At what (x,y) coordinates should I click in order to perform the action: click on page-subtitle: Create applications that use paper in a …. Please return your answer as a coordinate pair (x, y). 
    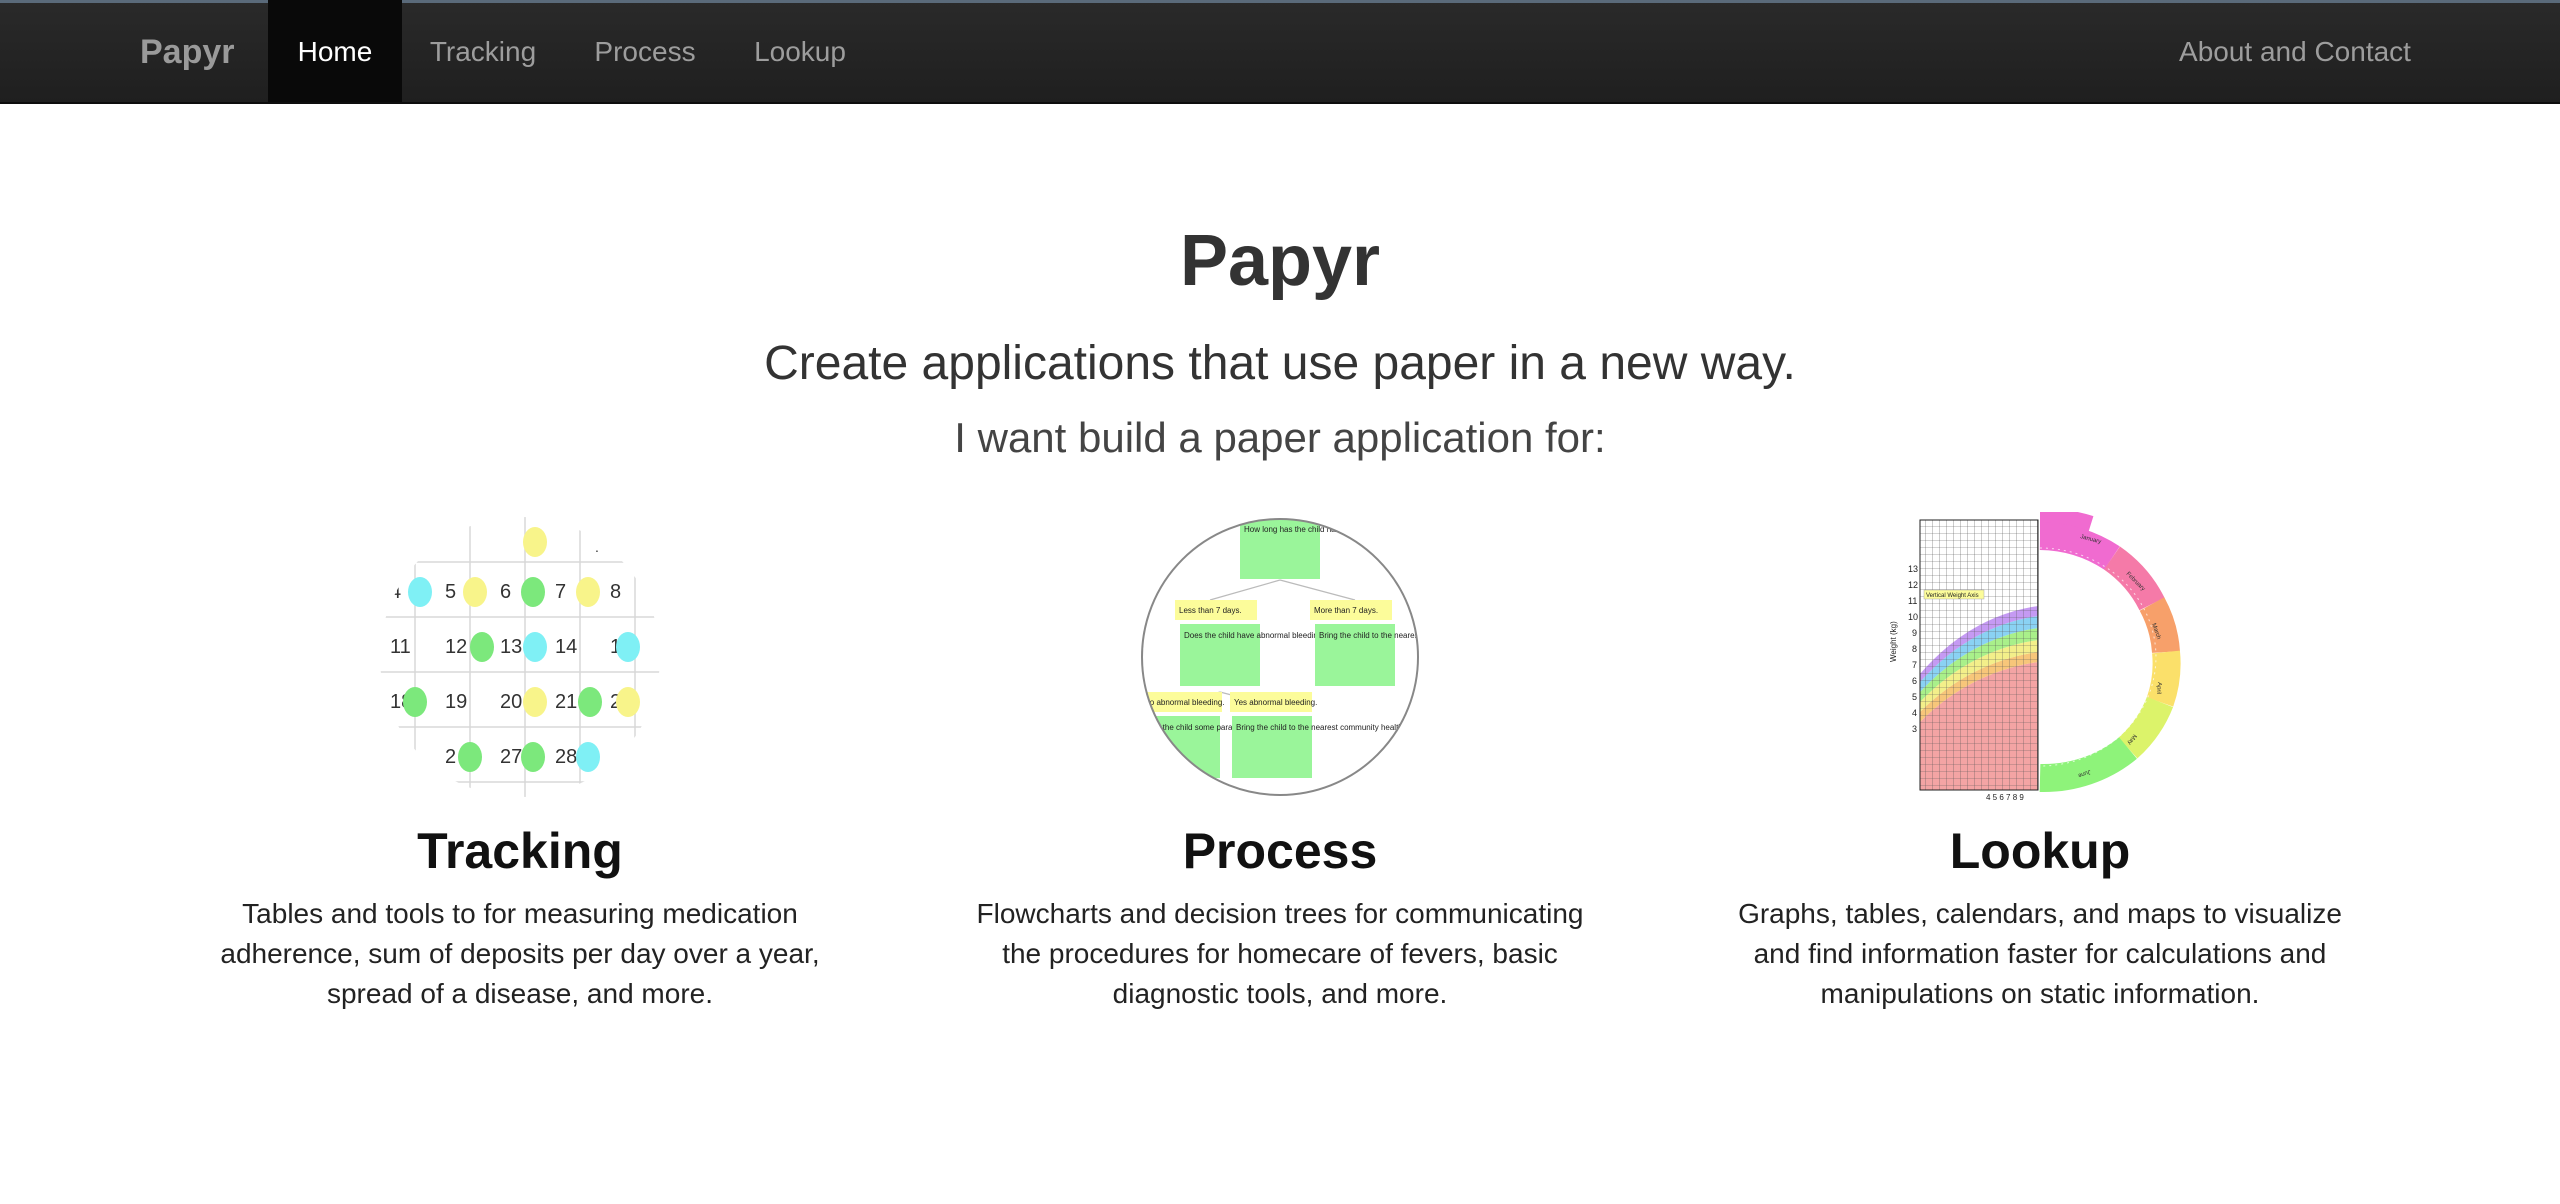
    Looking at the image, I should click on (1280, 363).